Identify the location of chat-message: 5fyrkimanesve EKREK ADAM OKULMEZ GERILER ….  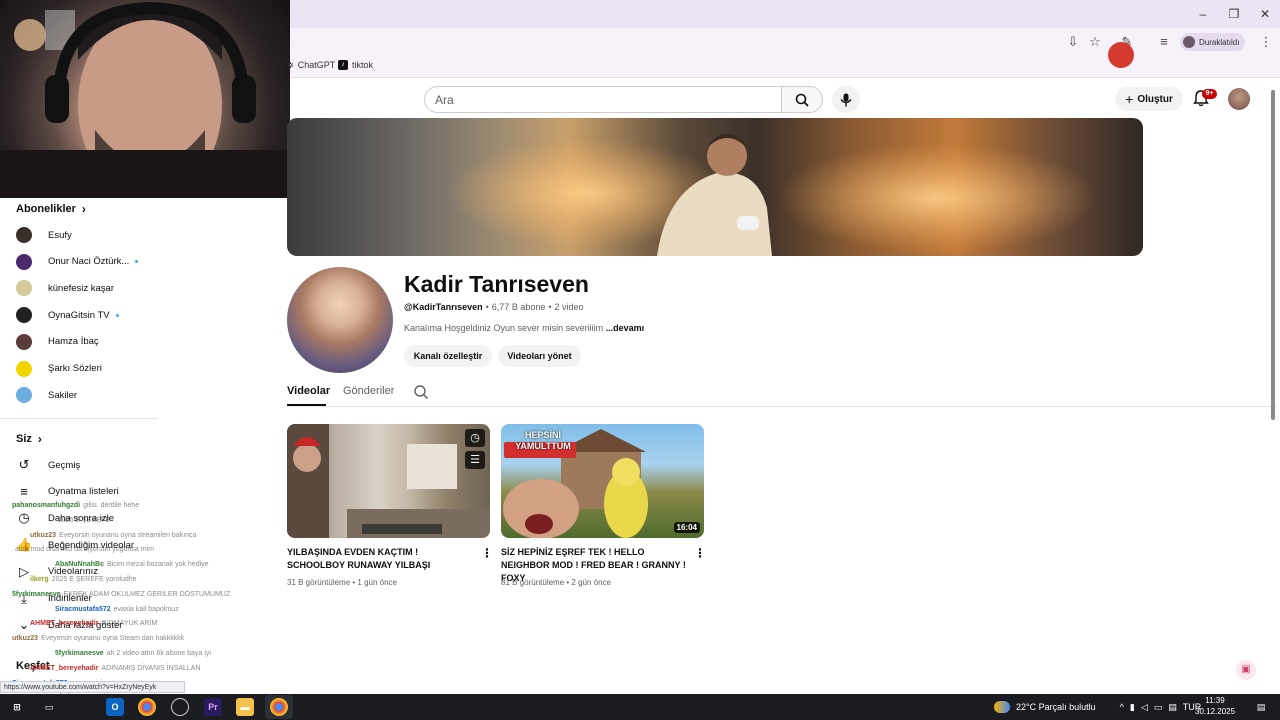
(121, 594).